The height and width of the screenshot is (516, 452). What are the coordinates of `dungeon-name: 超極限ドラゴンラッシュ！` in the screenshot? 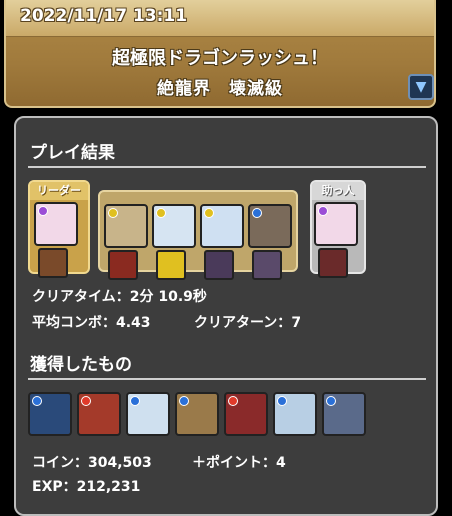 It's located at (220, 58).